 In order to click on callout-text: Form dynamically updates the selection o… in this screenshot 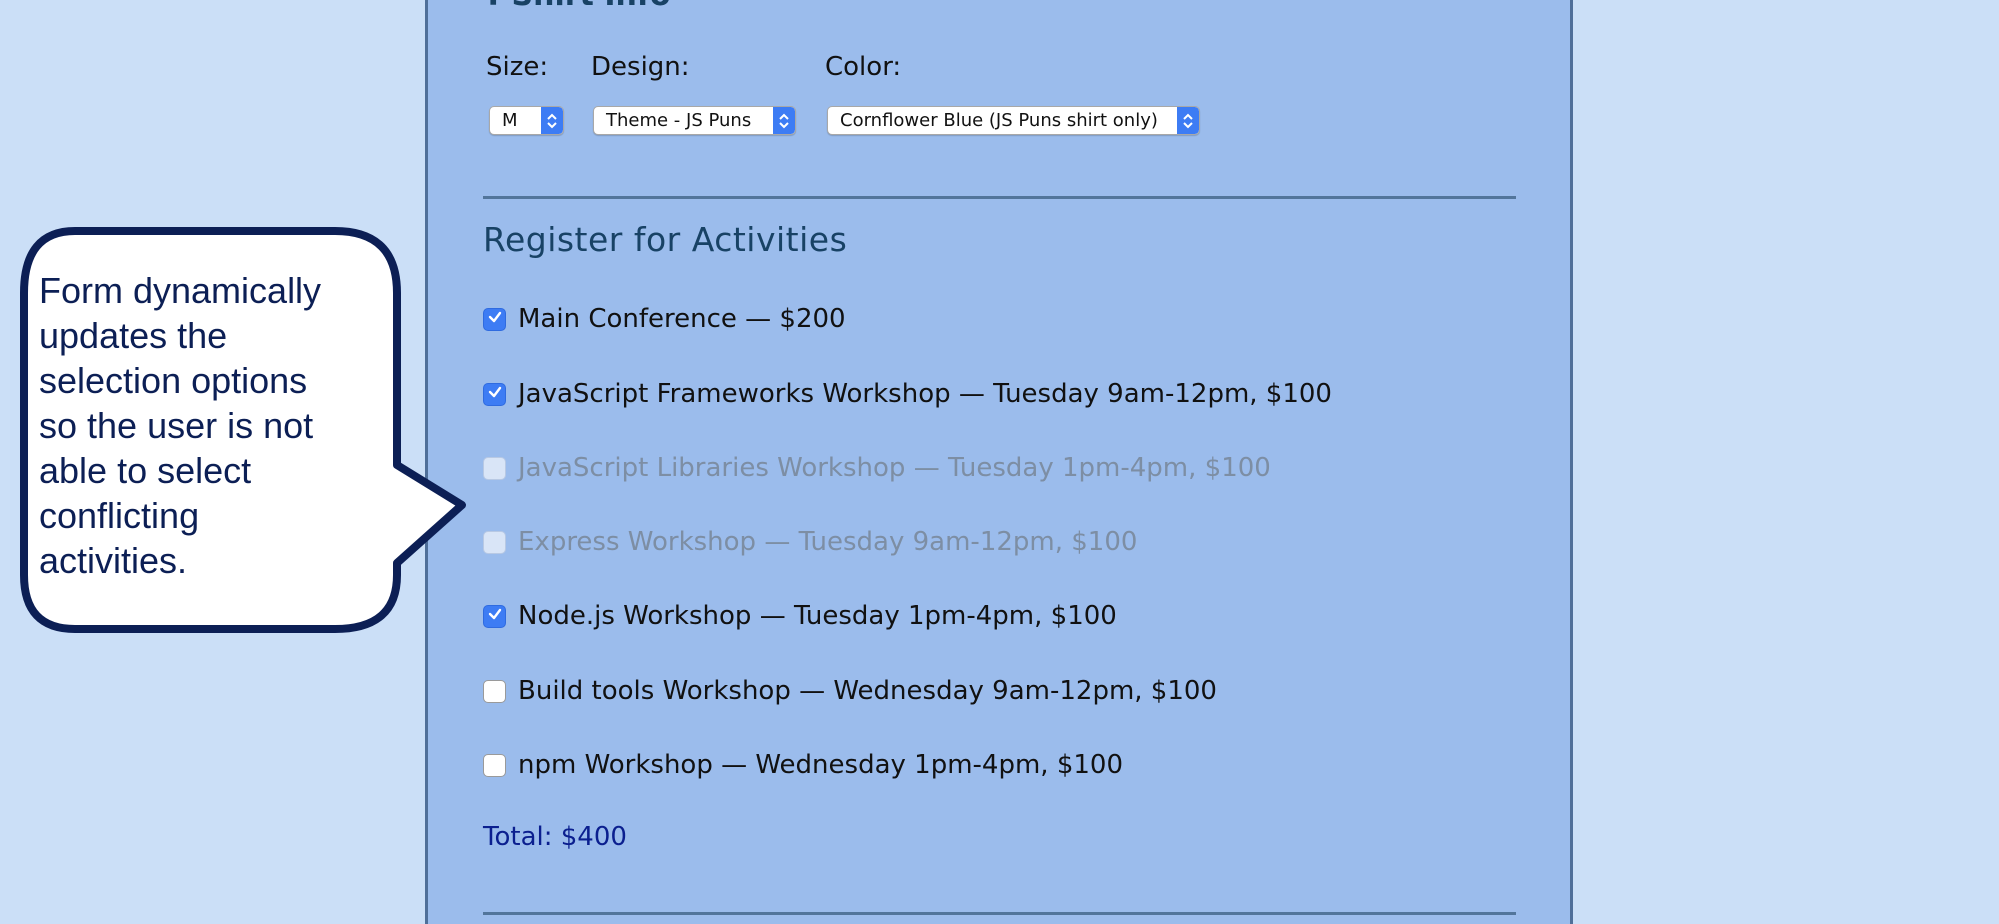, I will do `click(180, 425)`.